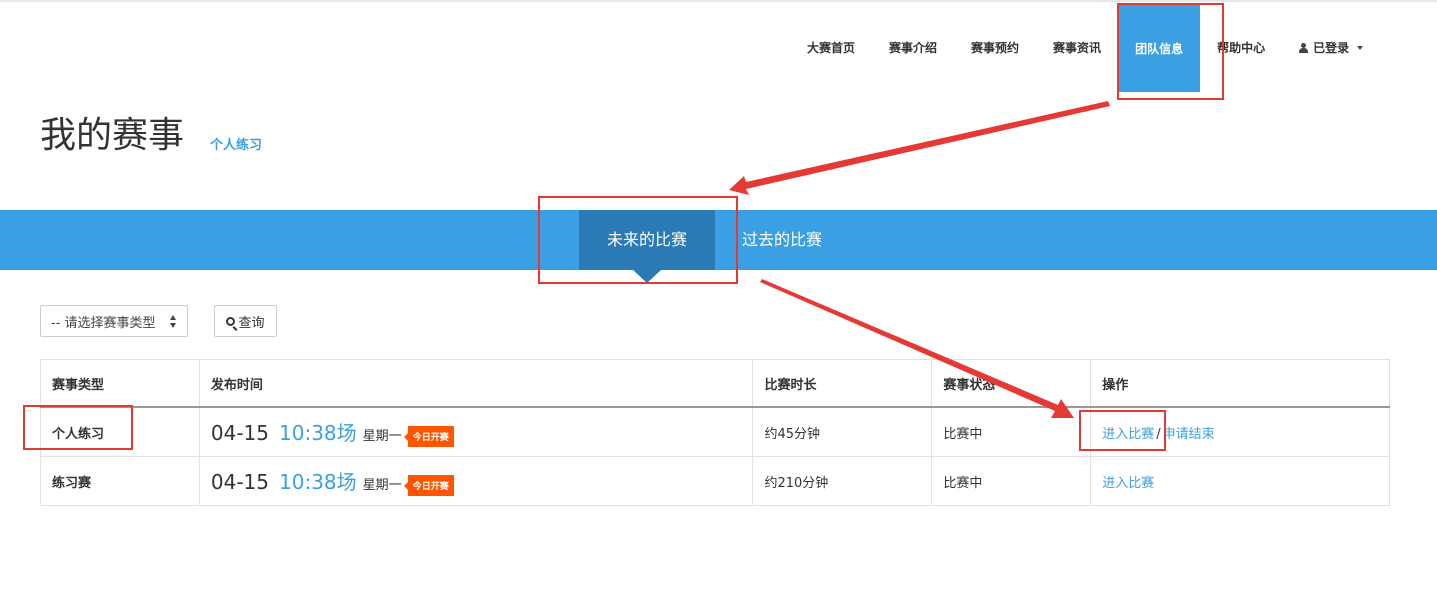 This screenshot has height=597, width=1437. I want to click on nav-item-home: 大赛首页, so click(831, 47).